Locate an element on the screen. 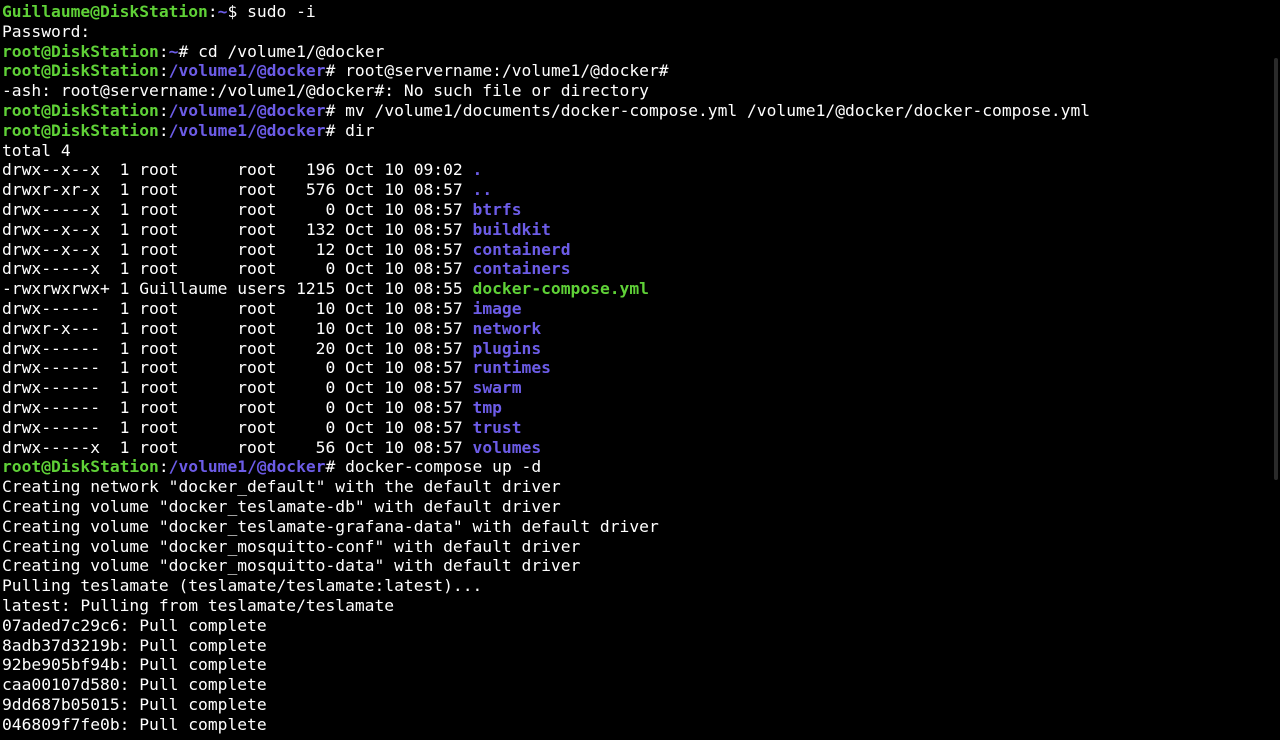 The height and width of the screenshot is (740, 1280). ls-entry-details: drwx------ 1 root root 10 Oct 10 08:57 is located at coordinates (237, 308).